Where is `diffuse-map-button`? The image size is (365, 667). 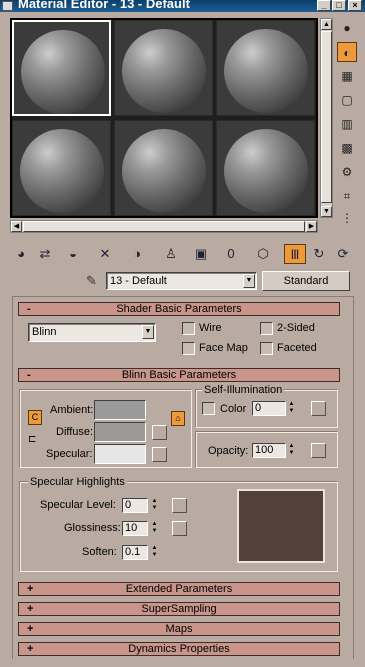 diffuse-map-button is located at coordinates (159, 432).